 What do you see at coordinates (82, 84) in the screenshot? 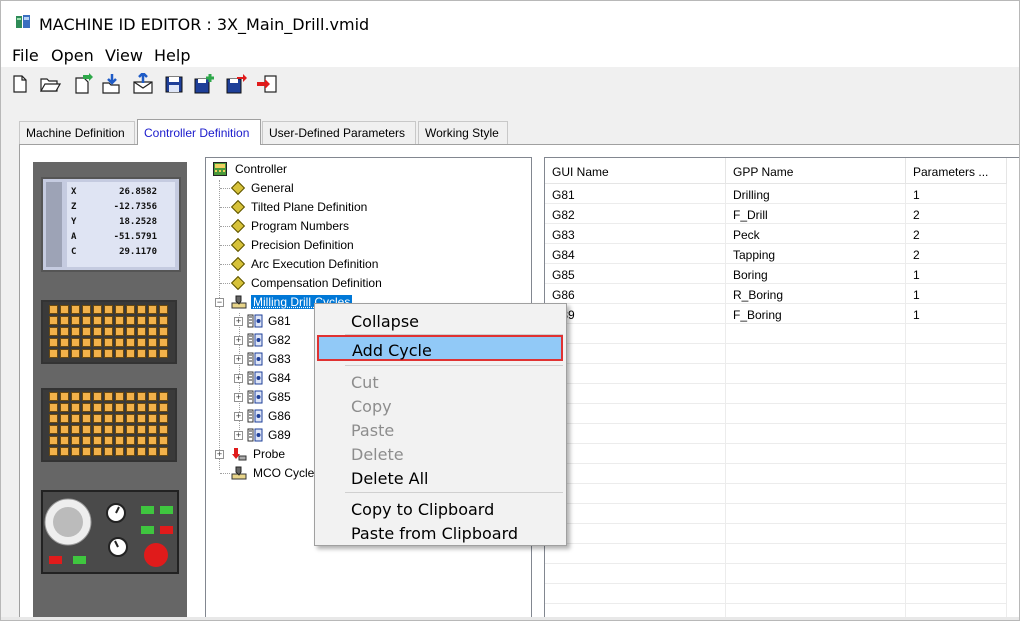
I see `new-from-template-icon` at bounding box center [82, 84].